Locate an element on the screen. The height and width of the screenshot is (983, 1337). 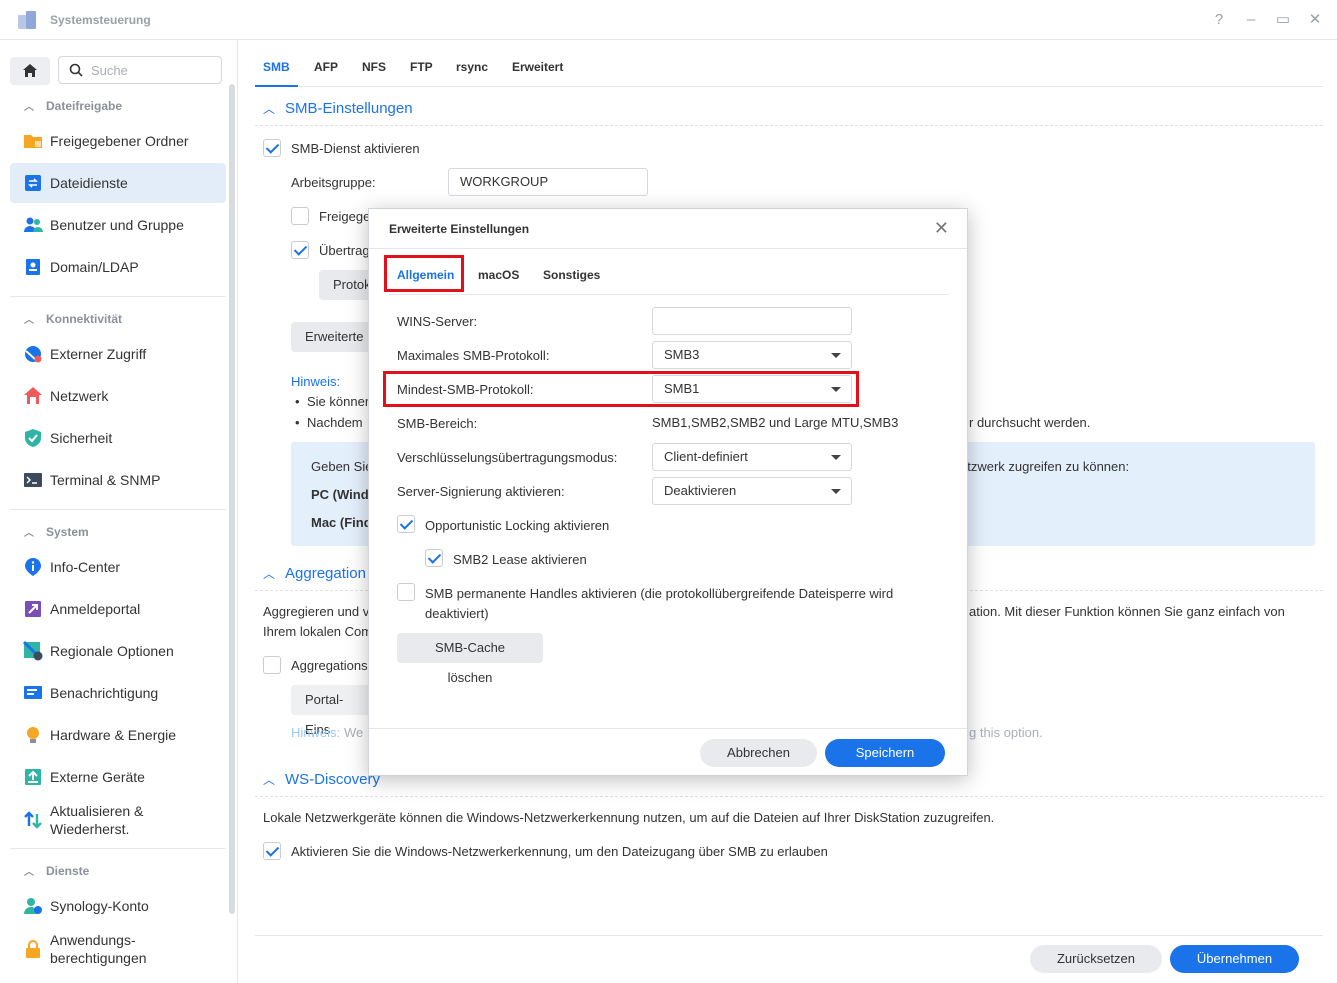
search-input: Suche is located at coordinates (140, 70).